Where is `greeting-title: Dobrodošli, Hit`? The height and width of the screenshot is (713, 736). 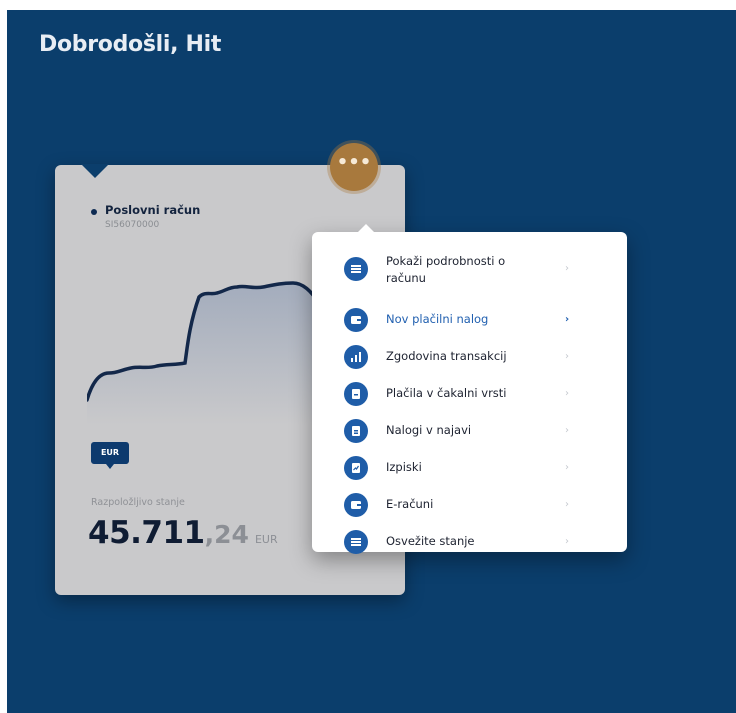
greeting-title: Dobrodošli, Hit is located at coordinates (130, 44).